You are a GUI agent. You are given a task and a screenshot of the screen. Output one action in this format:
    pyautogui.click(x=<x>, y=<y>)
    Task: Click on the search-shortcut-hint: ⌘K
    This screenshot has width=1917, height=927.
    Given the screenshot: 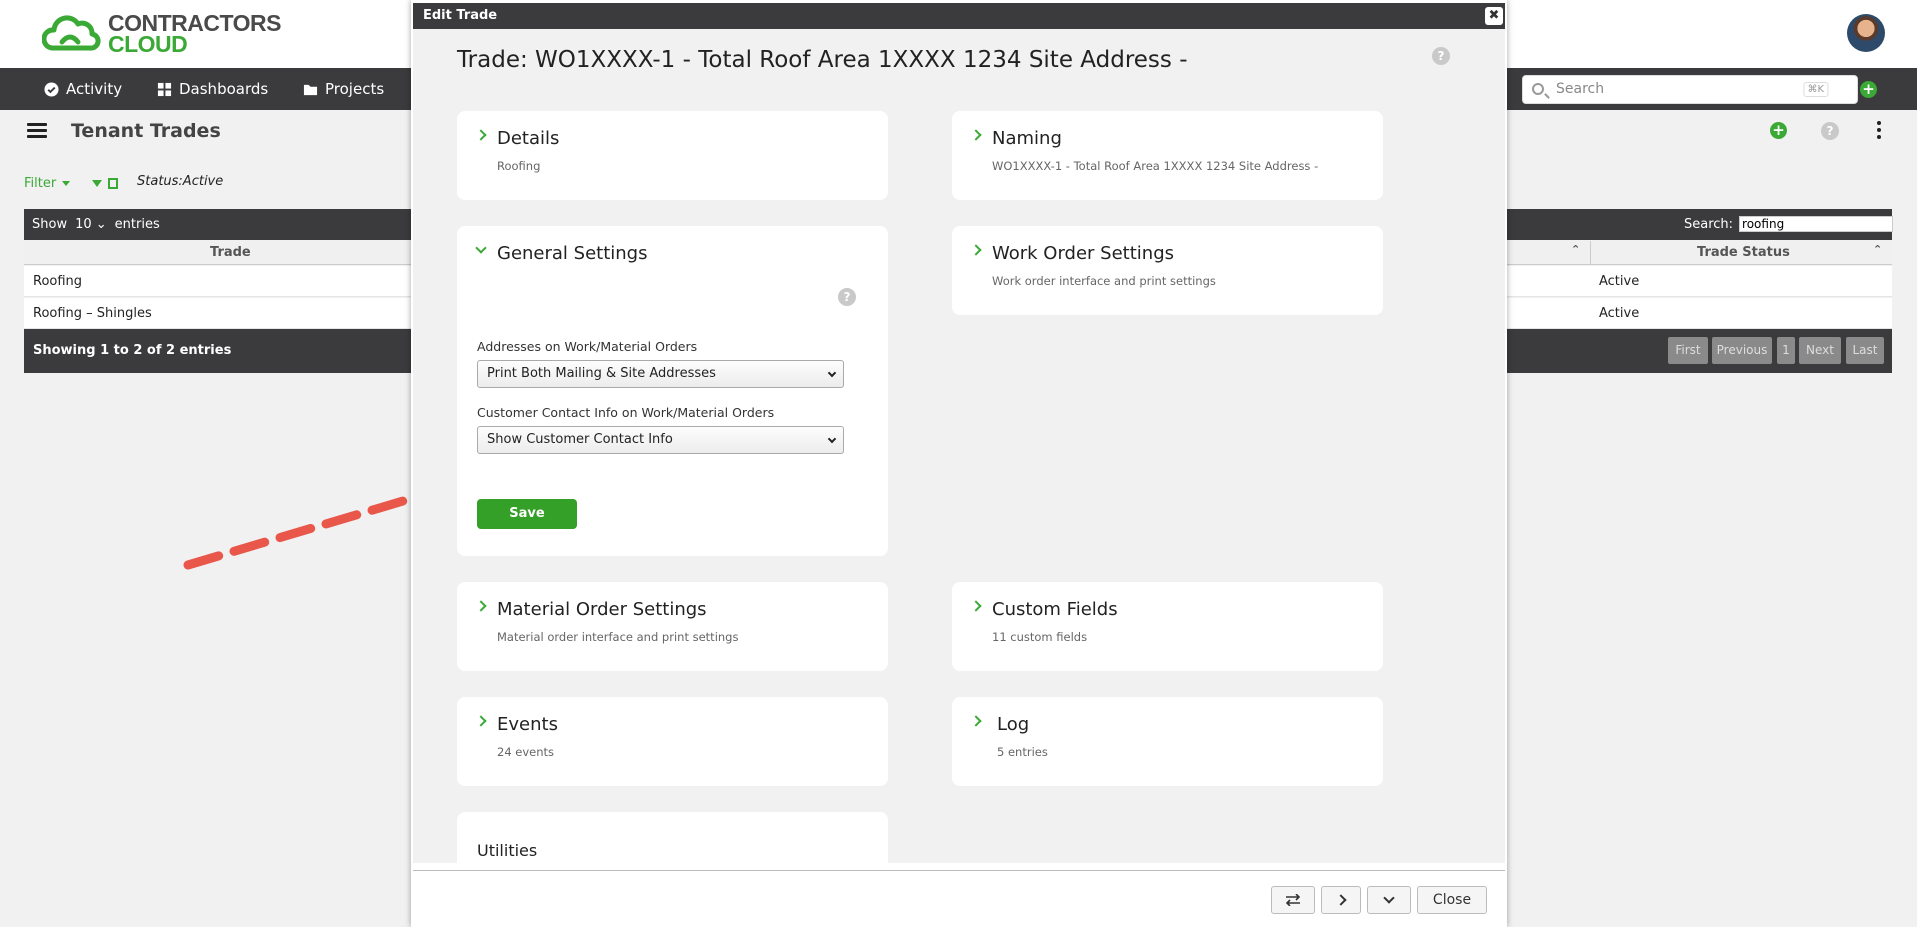 What is the action you would take?
    pyautogui.click(x=1815, y=89)
    